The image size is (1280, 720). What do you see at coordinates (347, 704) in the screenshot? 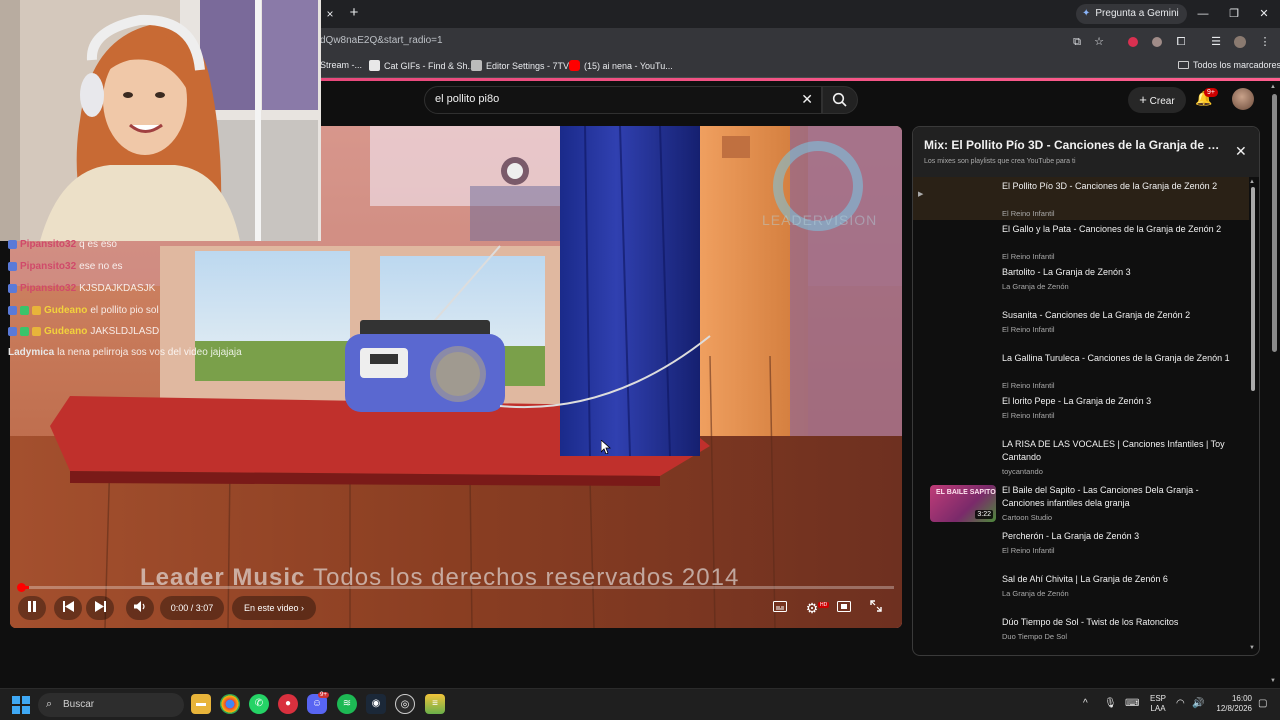
I see `spotify-icon: ≋` at bounding box center [347, 704].